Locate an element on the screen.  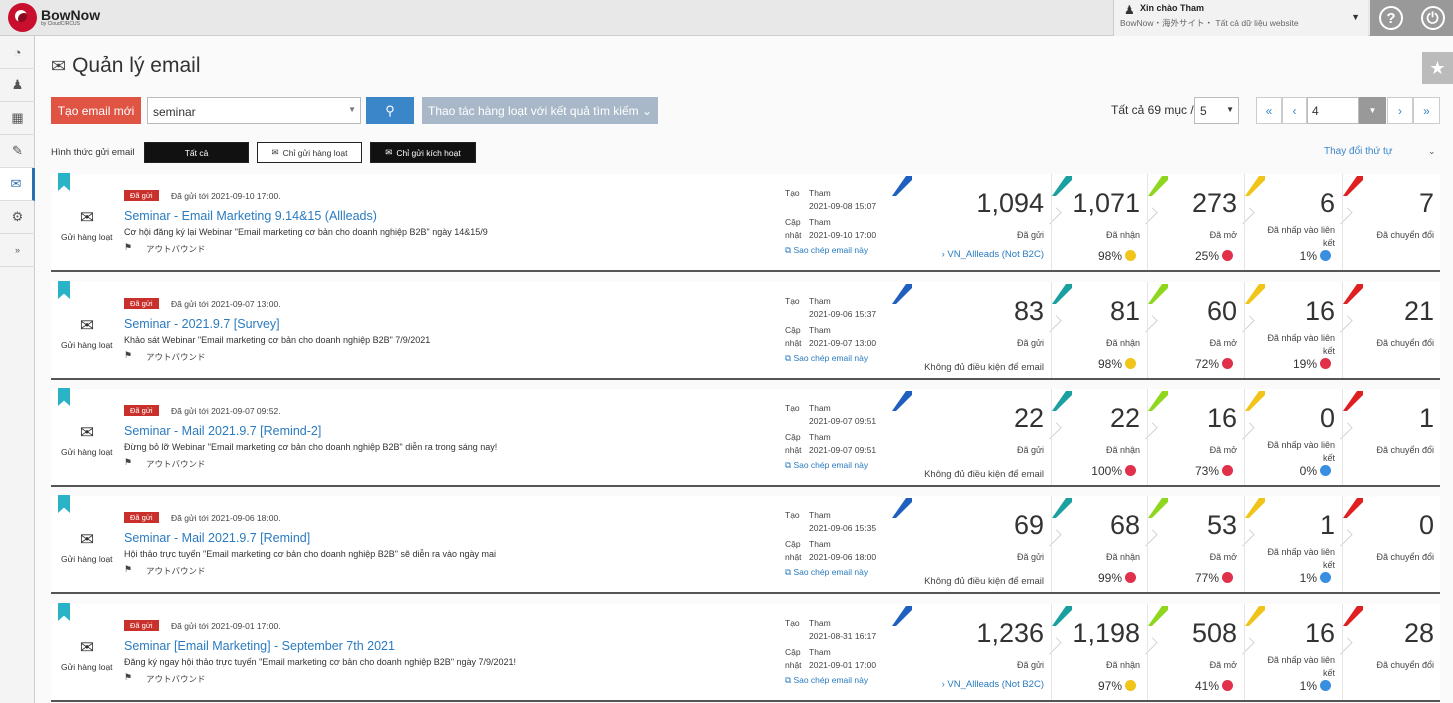
received-label: Đã nhận is located at coordinates (1122, 343).